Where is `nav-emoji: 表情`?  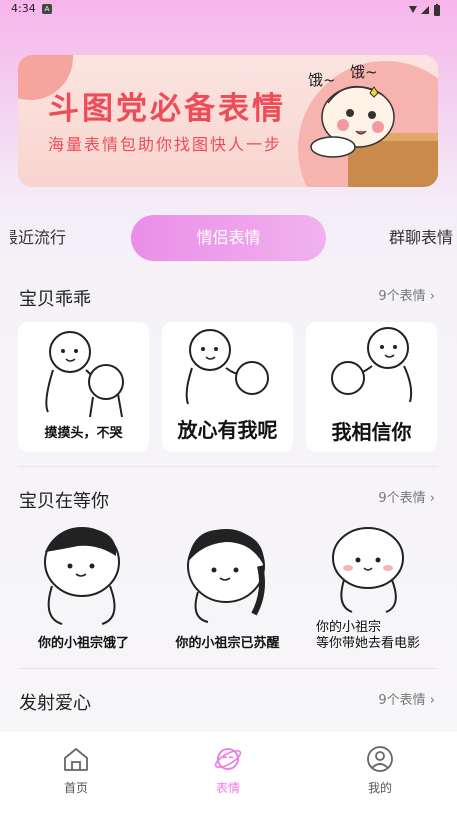
nav-emoji: 表情 is located at coordinates (228, 772).